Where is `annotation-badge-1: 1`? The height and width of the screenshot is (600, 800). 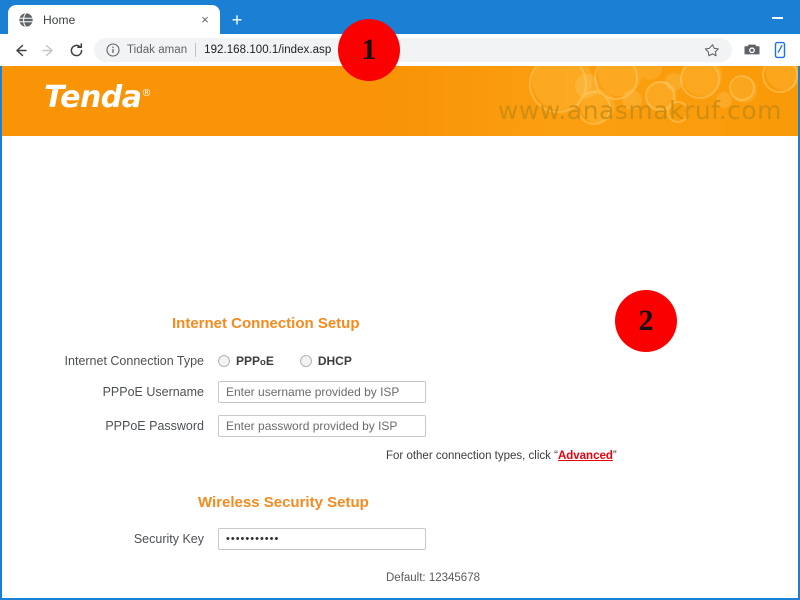
annotation-badge-1: 1 is located at coordinates (369, 50).